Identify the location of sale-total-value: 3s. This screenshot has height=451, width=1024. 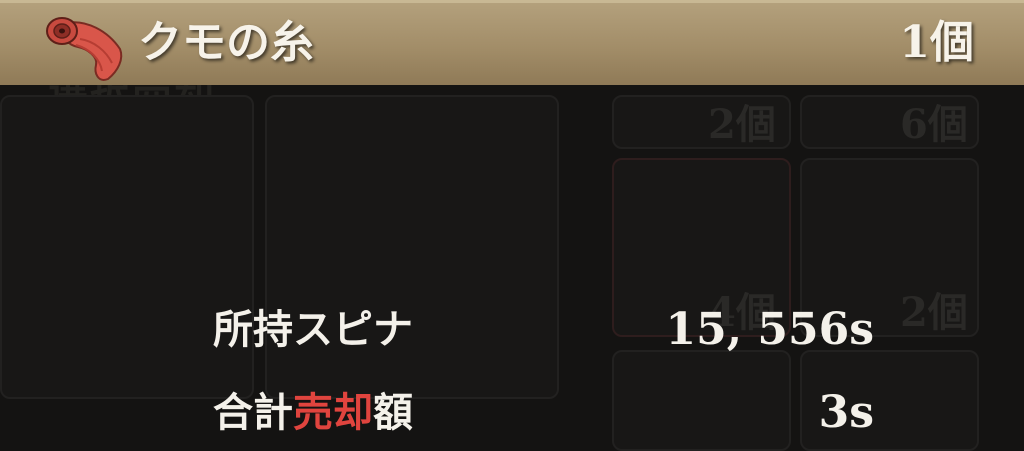
(846, 412).